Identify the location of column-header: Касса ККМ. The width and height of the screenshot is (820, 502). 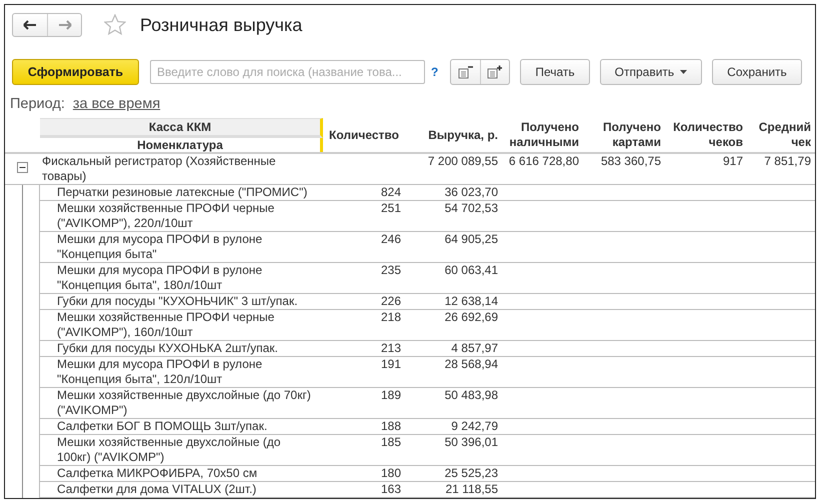
(181, 128).